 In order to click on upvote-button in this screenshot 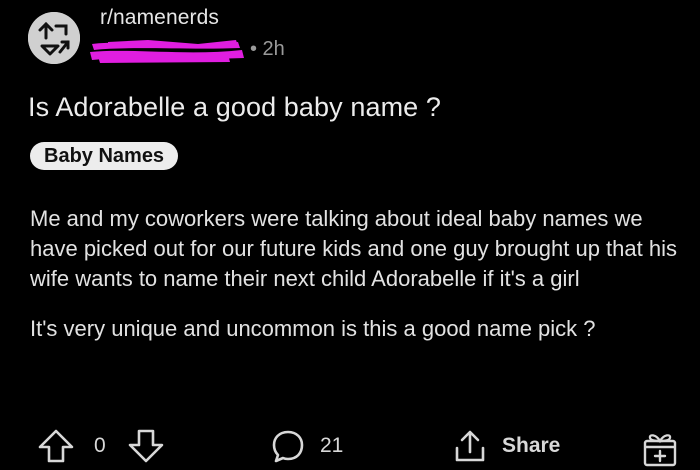, I will do `click(56, 446)`.